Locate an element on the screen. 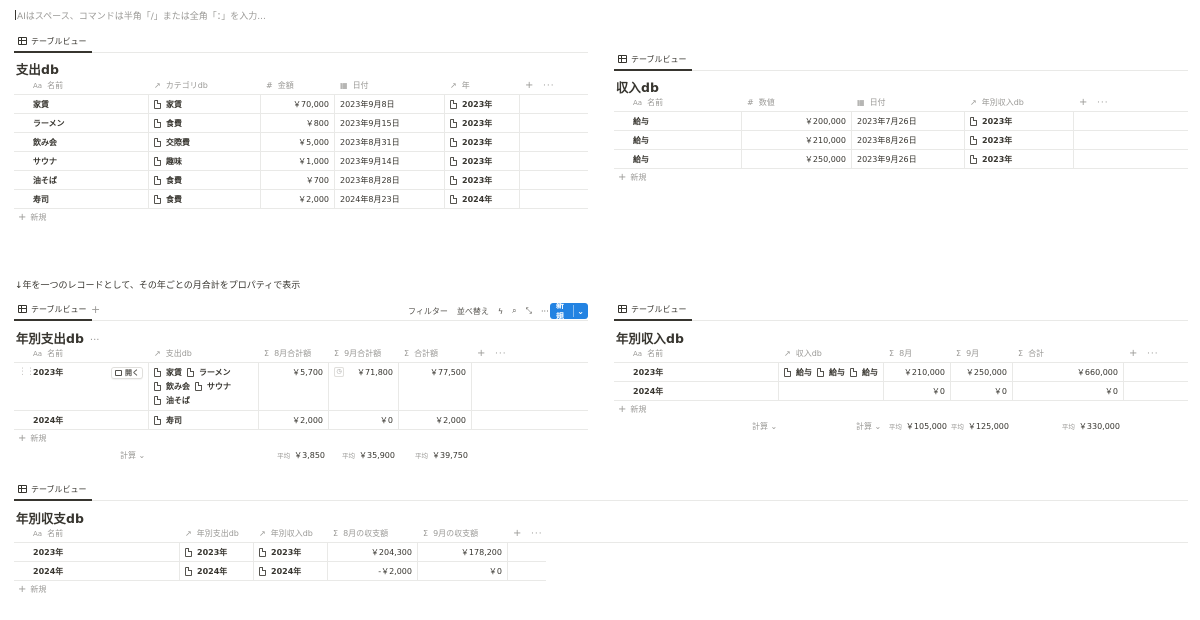 The width and height of the screenshot is (1200, 620). column-header-sep-balance: Σ 9月の収支額 is located at coordinates (463, 533).